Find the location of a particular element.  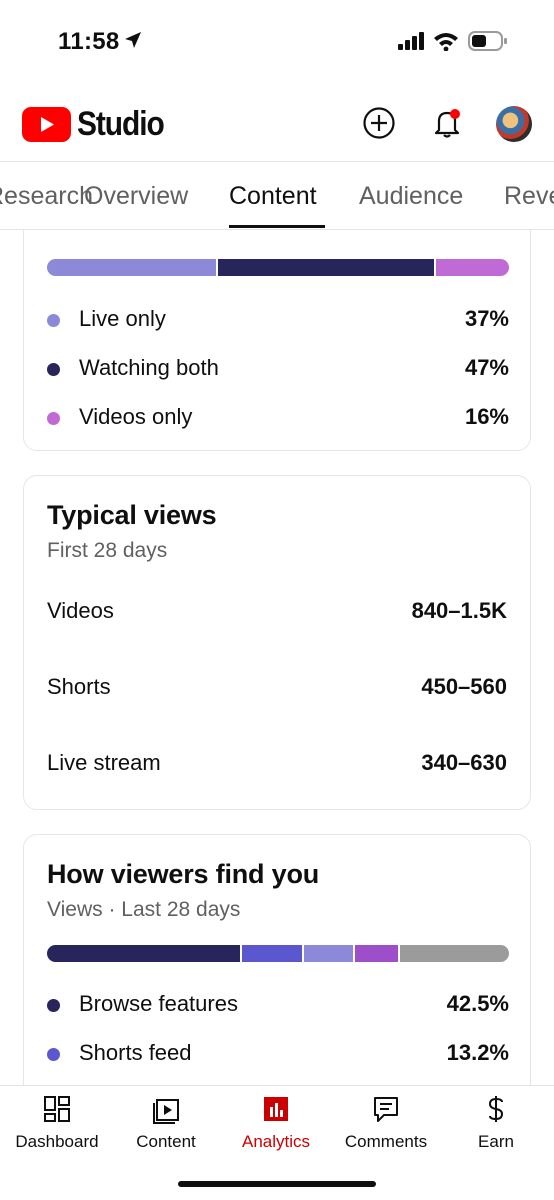

traffic-sources-bar is located at coordinates (278, 953).